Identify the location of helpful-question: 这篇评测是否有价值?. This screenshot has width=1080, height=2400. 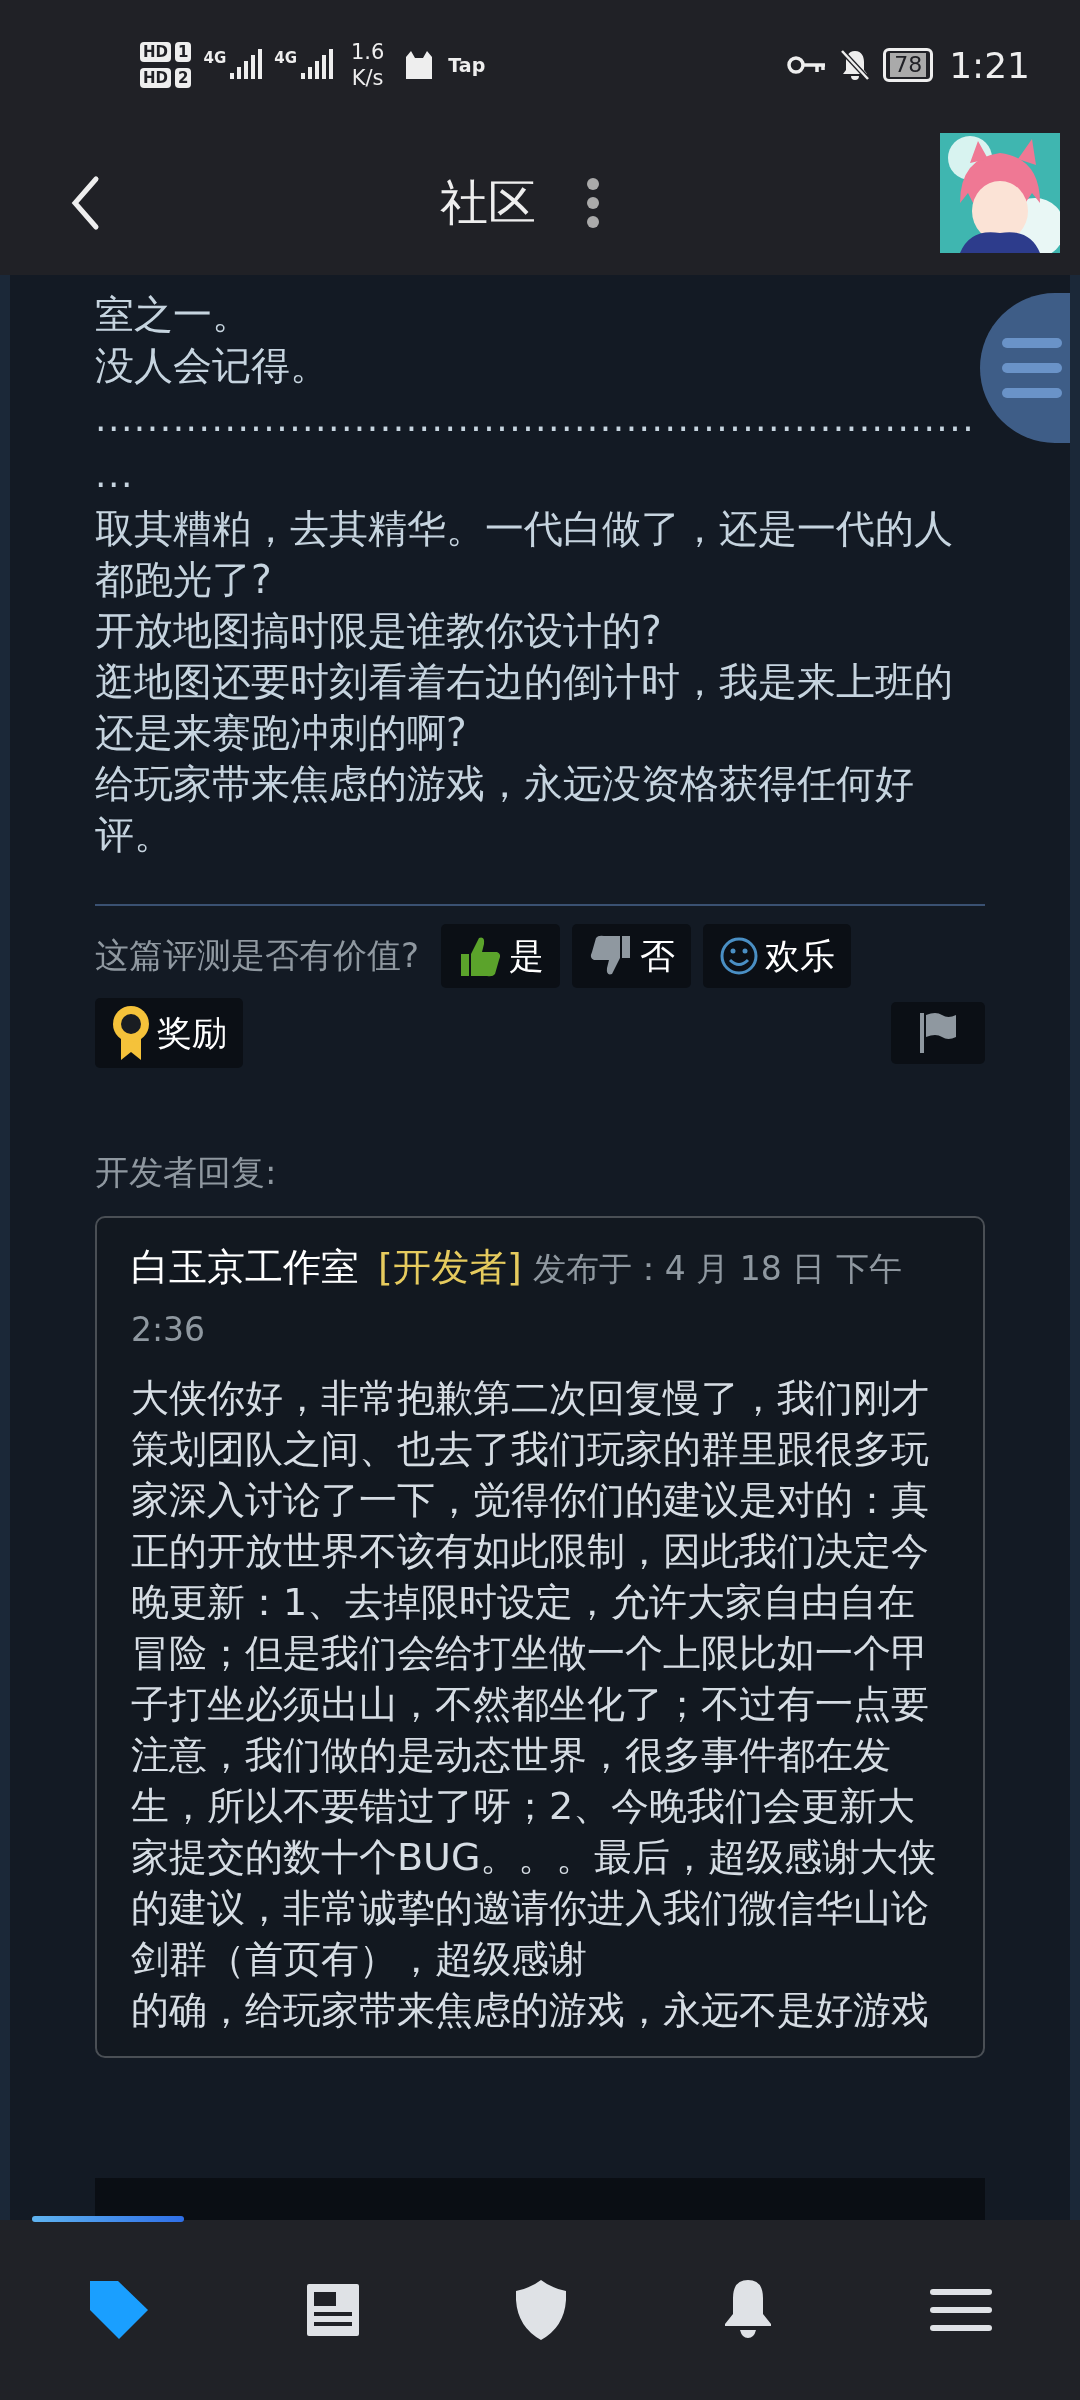
(257, 955).